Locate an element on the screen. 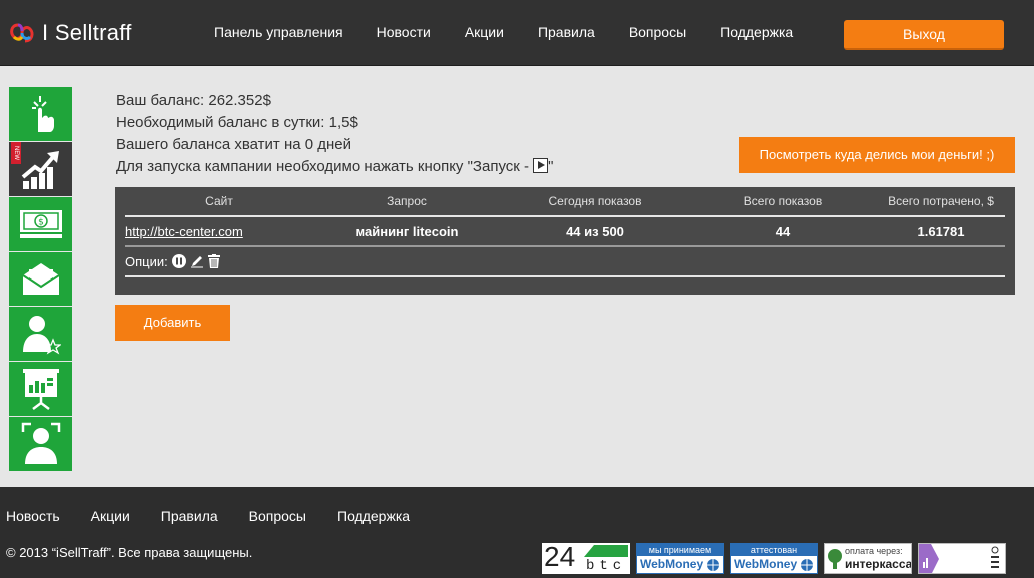 The width and height of the screenshot is (1034, 578). sidebar-item-money: $ is located at coordinates (40, 224).